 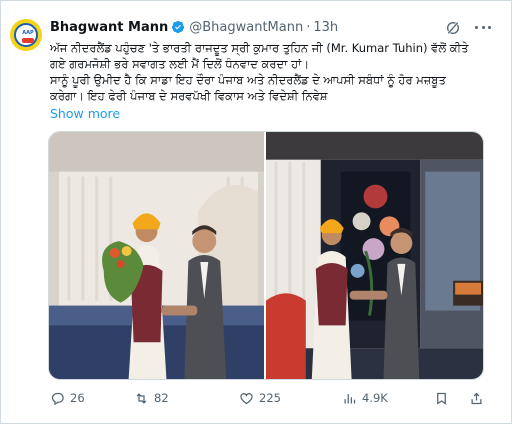 What do you see at coordinates (151, 398) in the screenshot?
I see `repost-button: 82` at bounding box center [151, 398].